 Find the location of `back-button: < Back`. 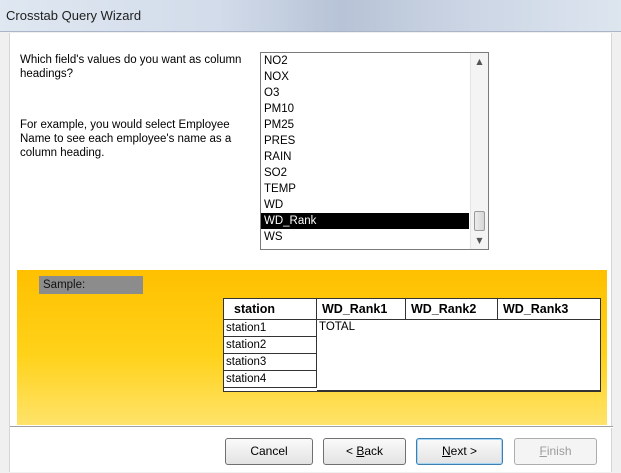

back-button: < Back is located at coordinates (364, 451).